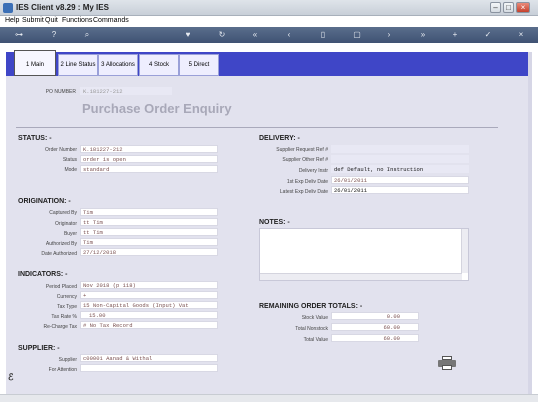 Image resolution: width=538 pixels, height=402 pixels. Describe the element at coordinates (59, 254) in the screenshot. I see `date-authorized-label: Date Authorized` at that location.